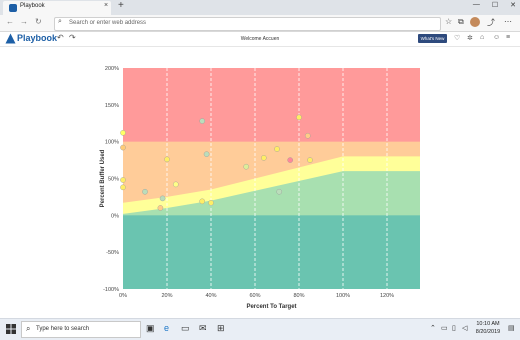  What do you see at coordinates (221, 328) in the screenshot?
I see `store-bag-icon: ⊞` at bounding box center [221, 328].